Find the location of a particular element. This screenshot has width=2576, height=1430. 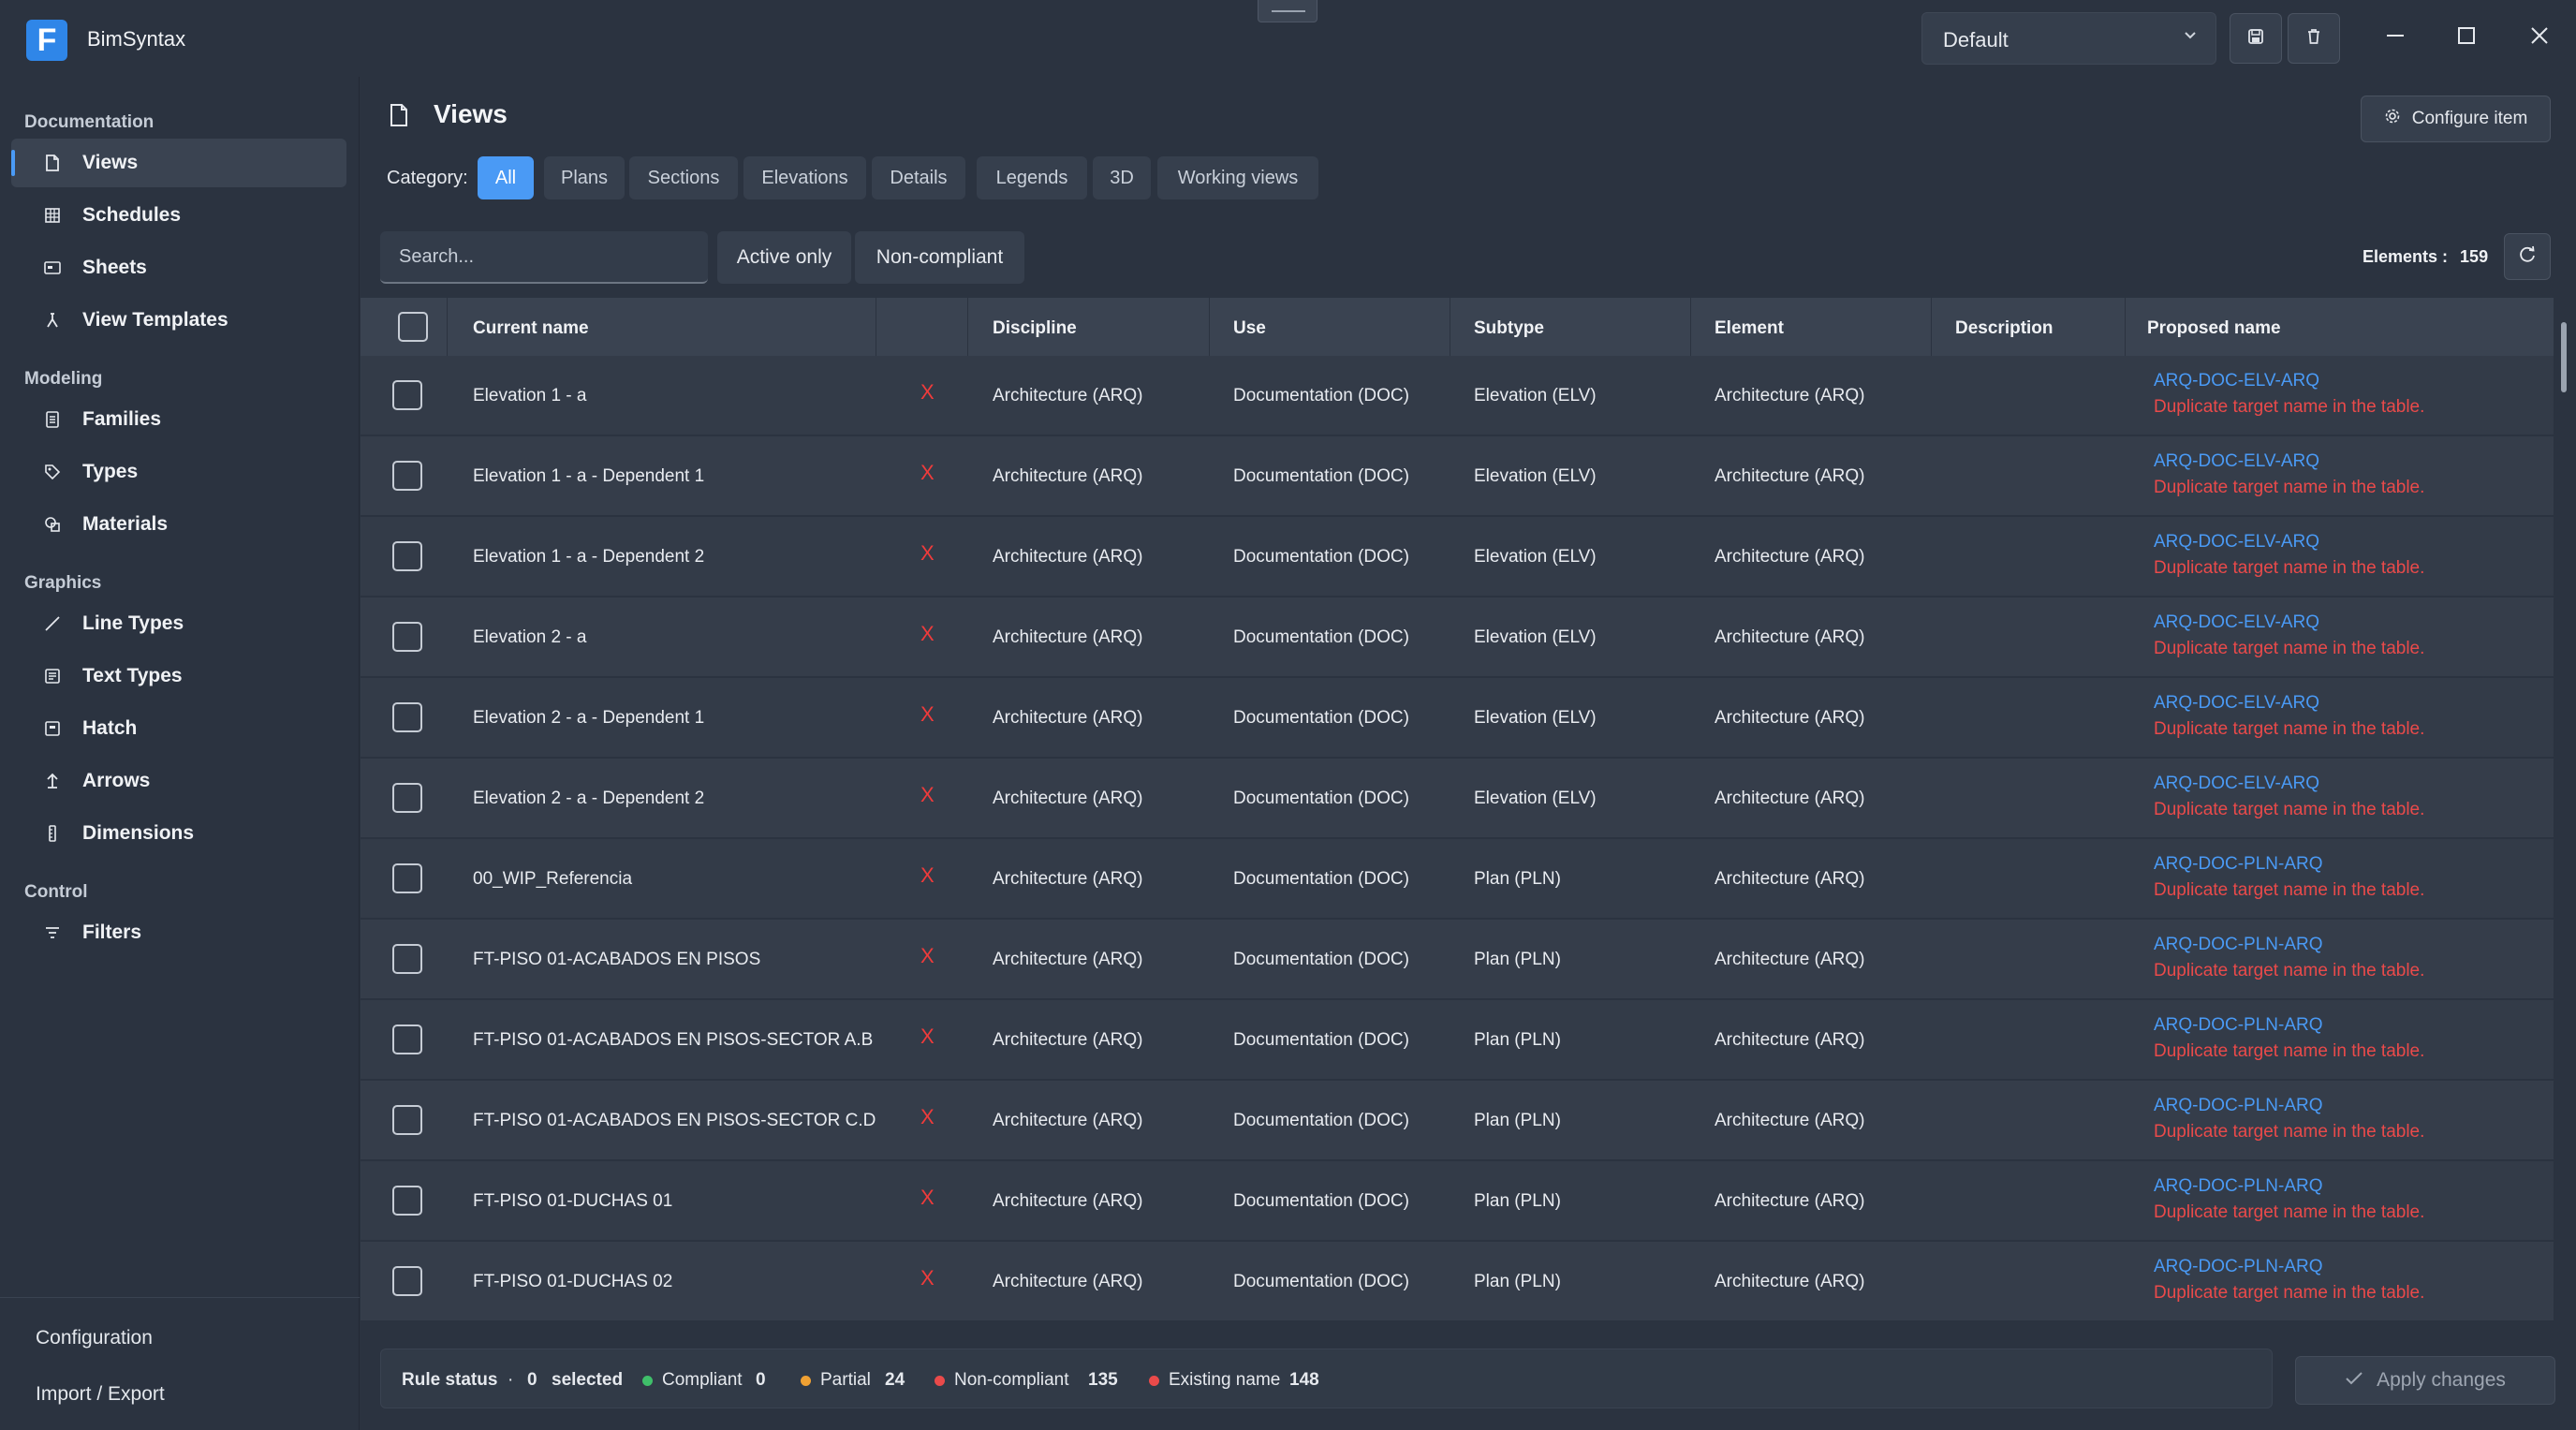

partial-label: Partial is located at coordinates (845, 1380).